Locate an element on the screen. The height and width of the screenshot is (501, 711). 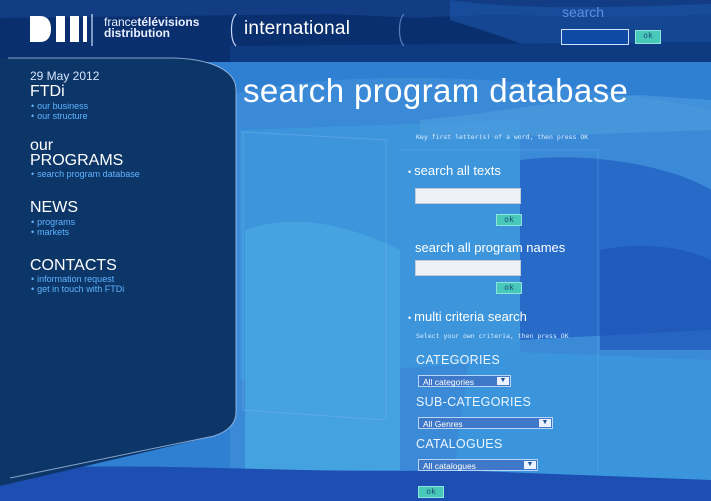
multi-criteria-ok-button: ok is located at coordinates (431, 492).